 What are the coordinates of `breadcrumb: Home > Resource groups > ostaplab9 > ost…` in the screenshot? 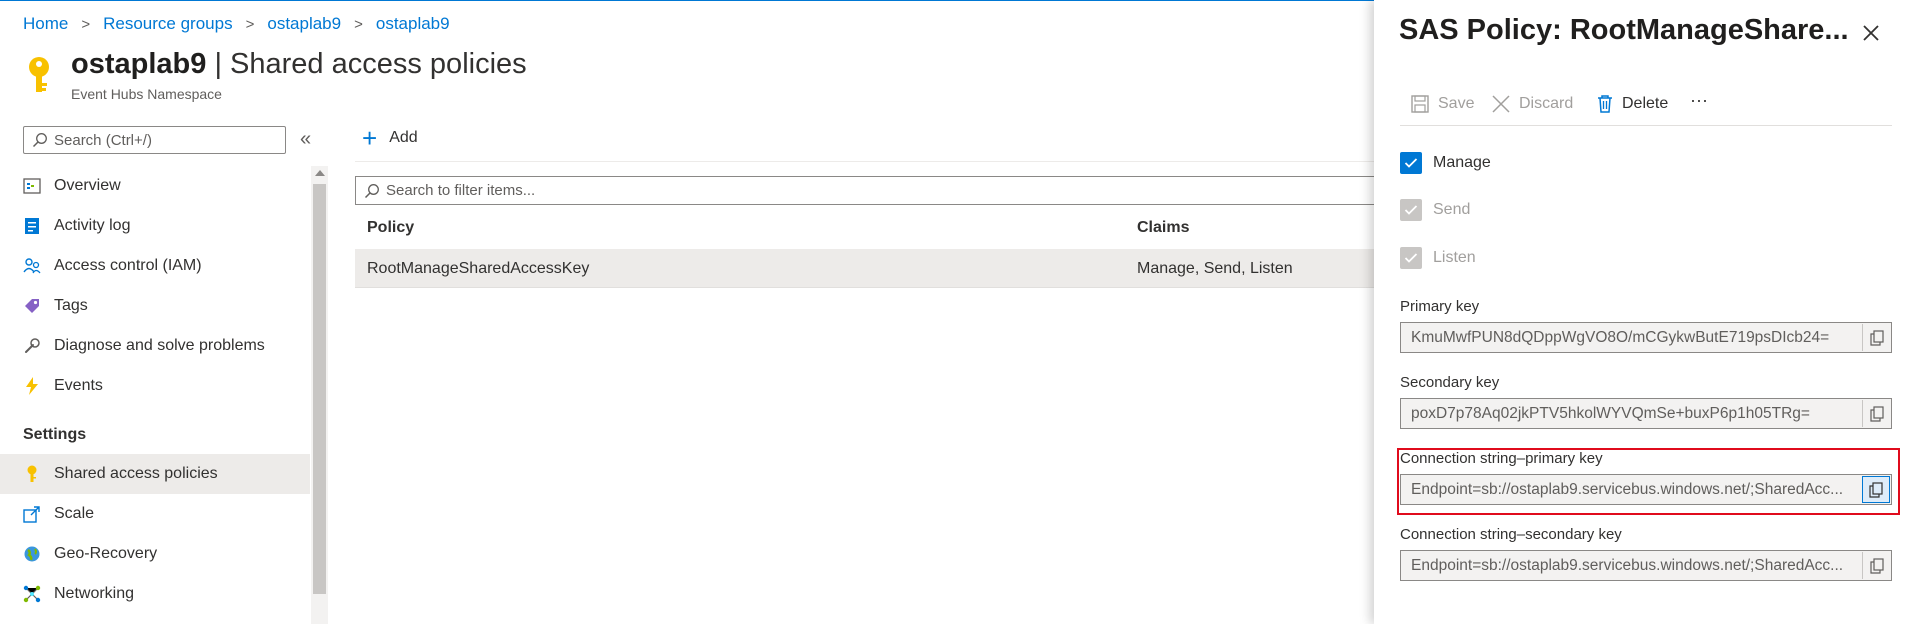 It's located at (236, 24).